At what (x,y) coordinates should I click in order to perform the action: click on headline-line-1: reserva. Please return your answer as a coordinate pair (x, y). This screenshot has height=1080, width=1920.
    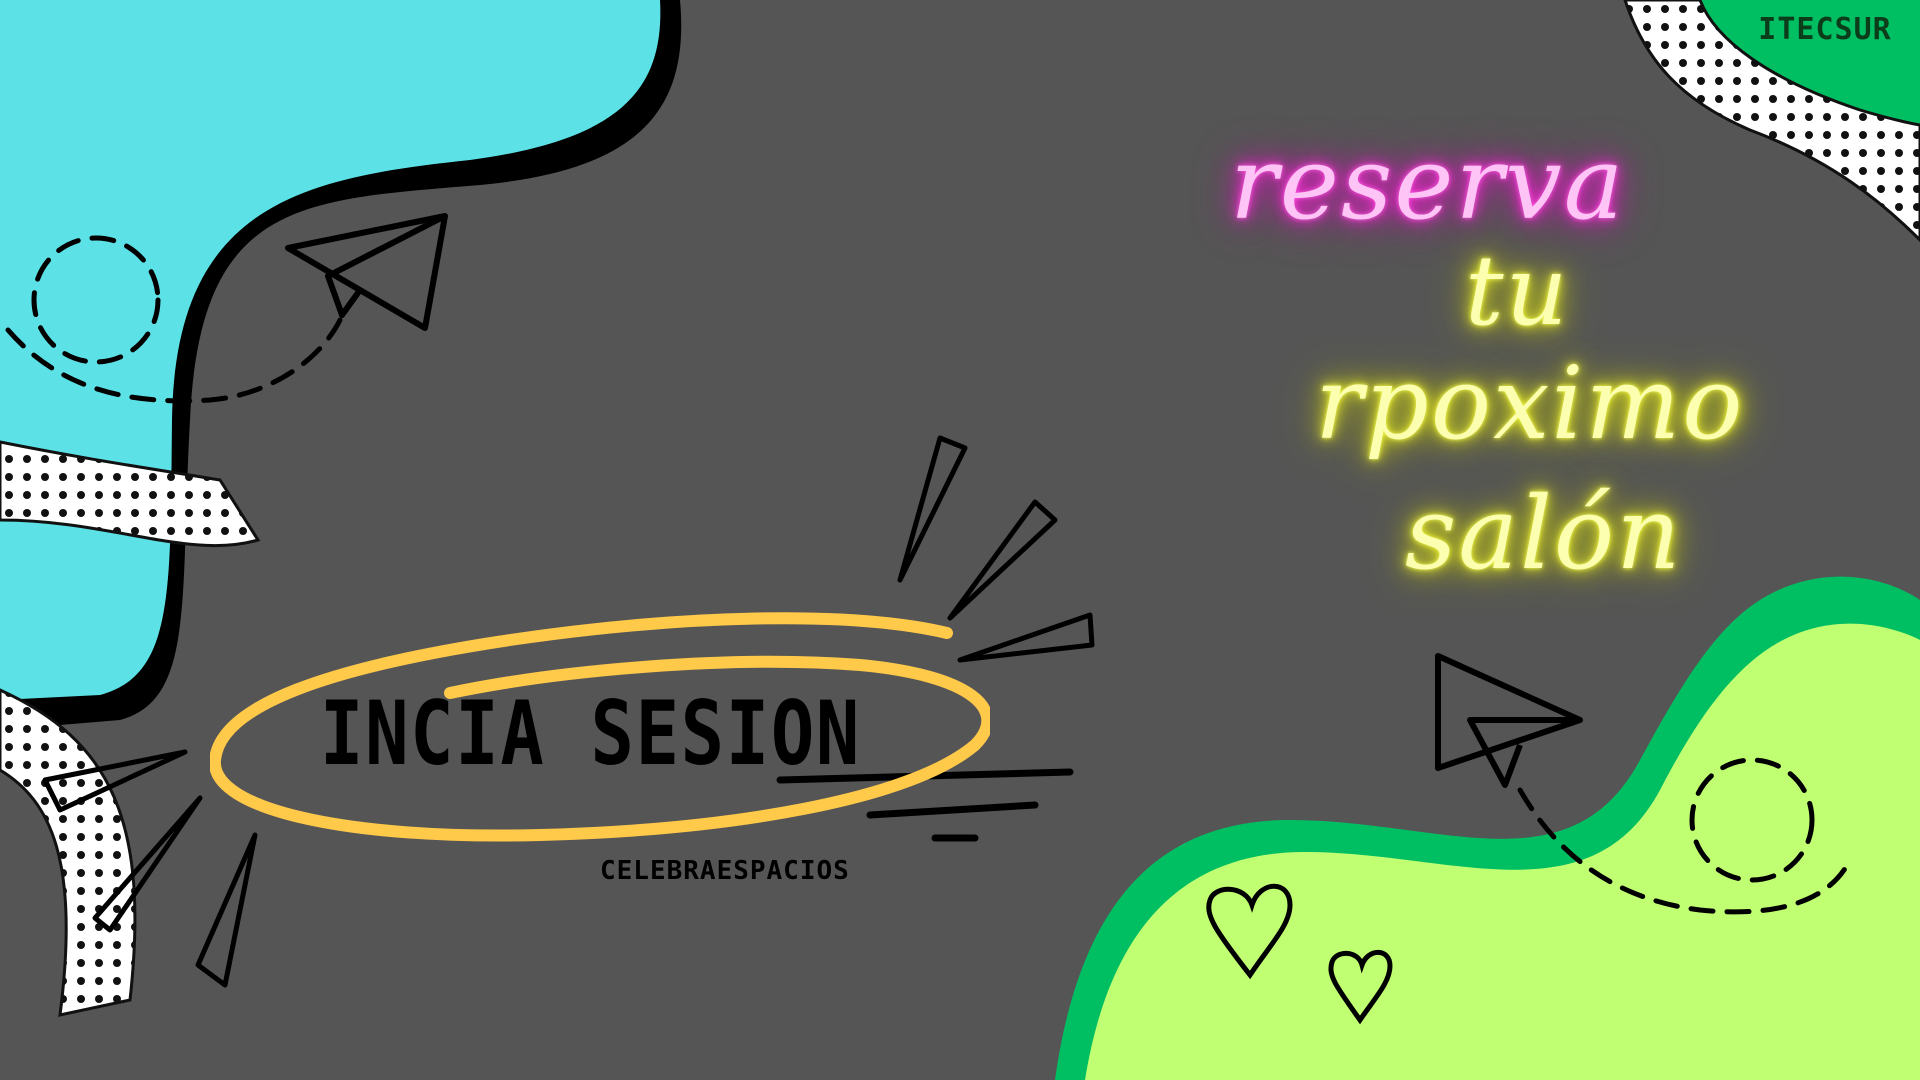
    Looking at the image, I should click on (1428, 183).